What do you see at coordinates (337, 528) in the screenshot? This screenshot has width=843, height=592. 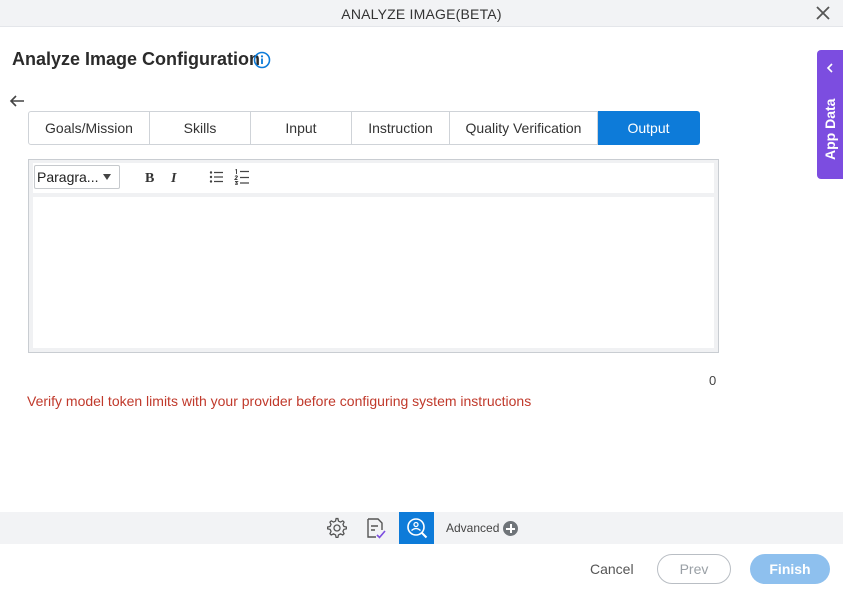 I see `gear-icon` at bounding box center [337, 528].